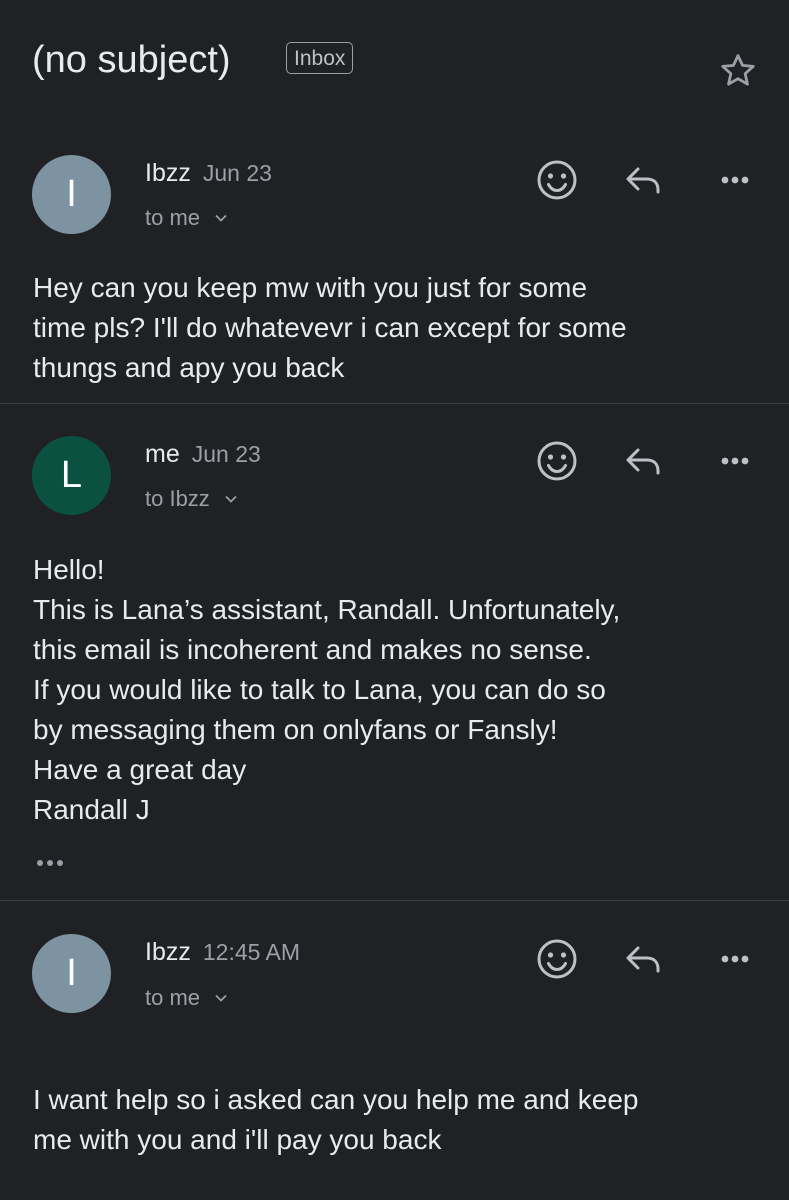 Image resolution: width=789 pixels, height=1200 pixels. I want to click on recipient-text: to Ibzz, so click(177, 498).